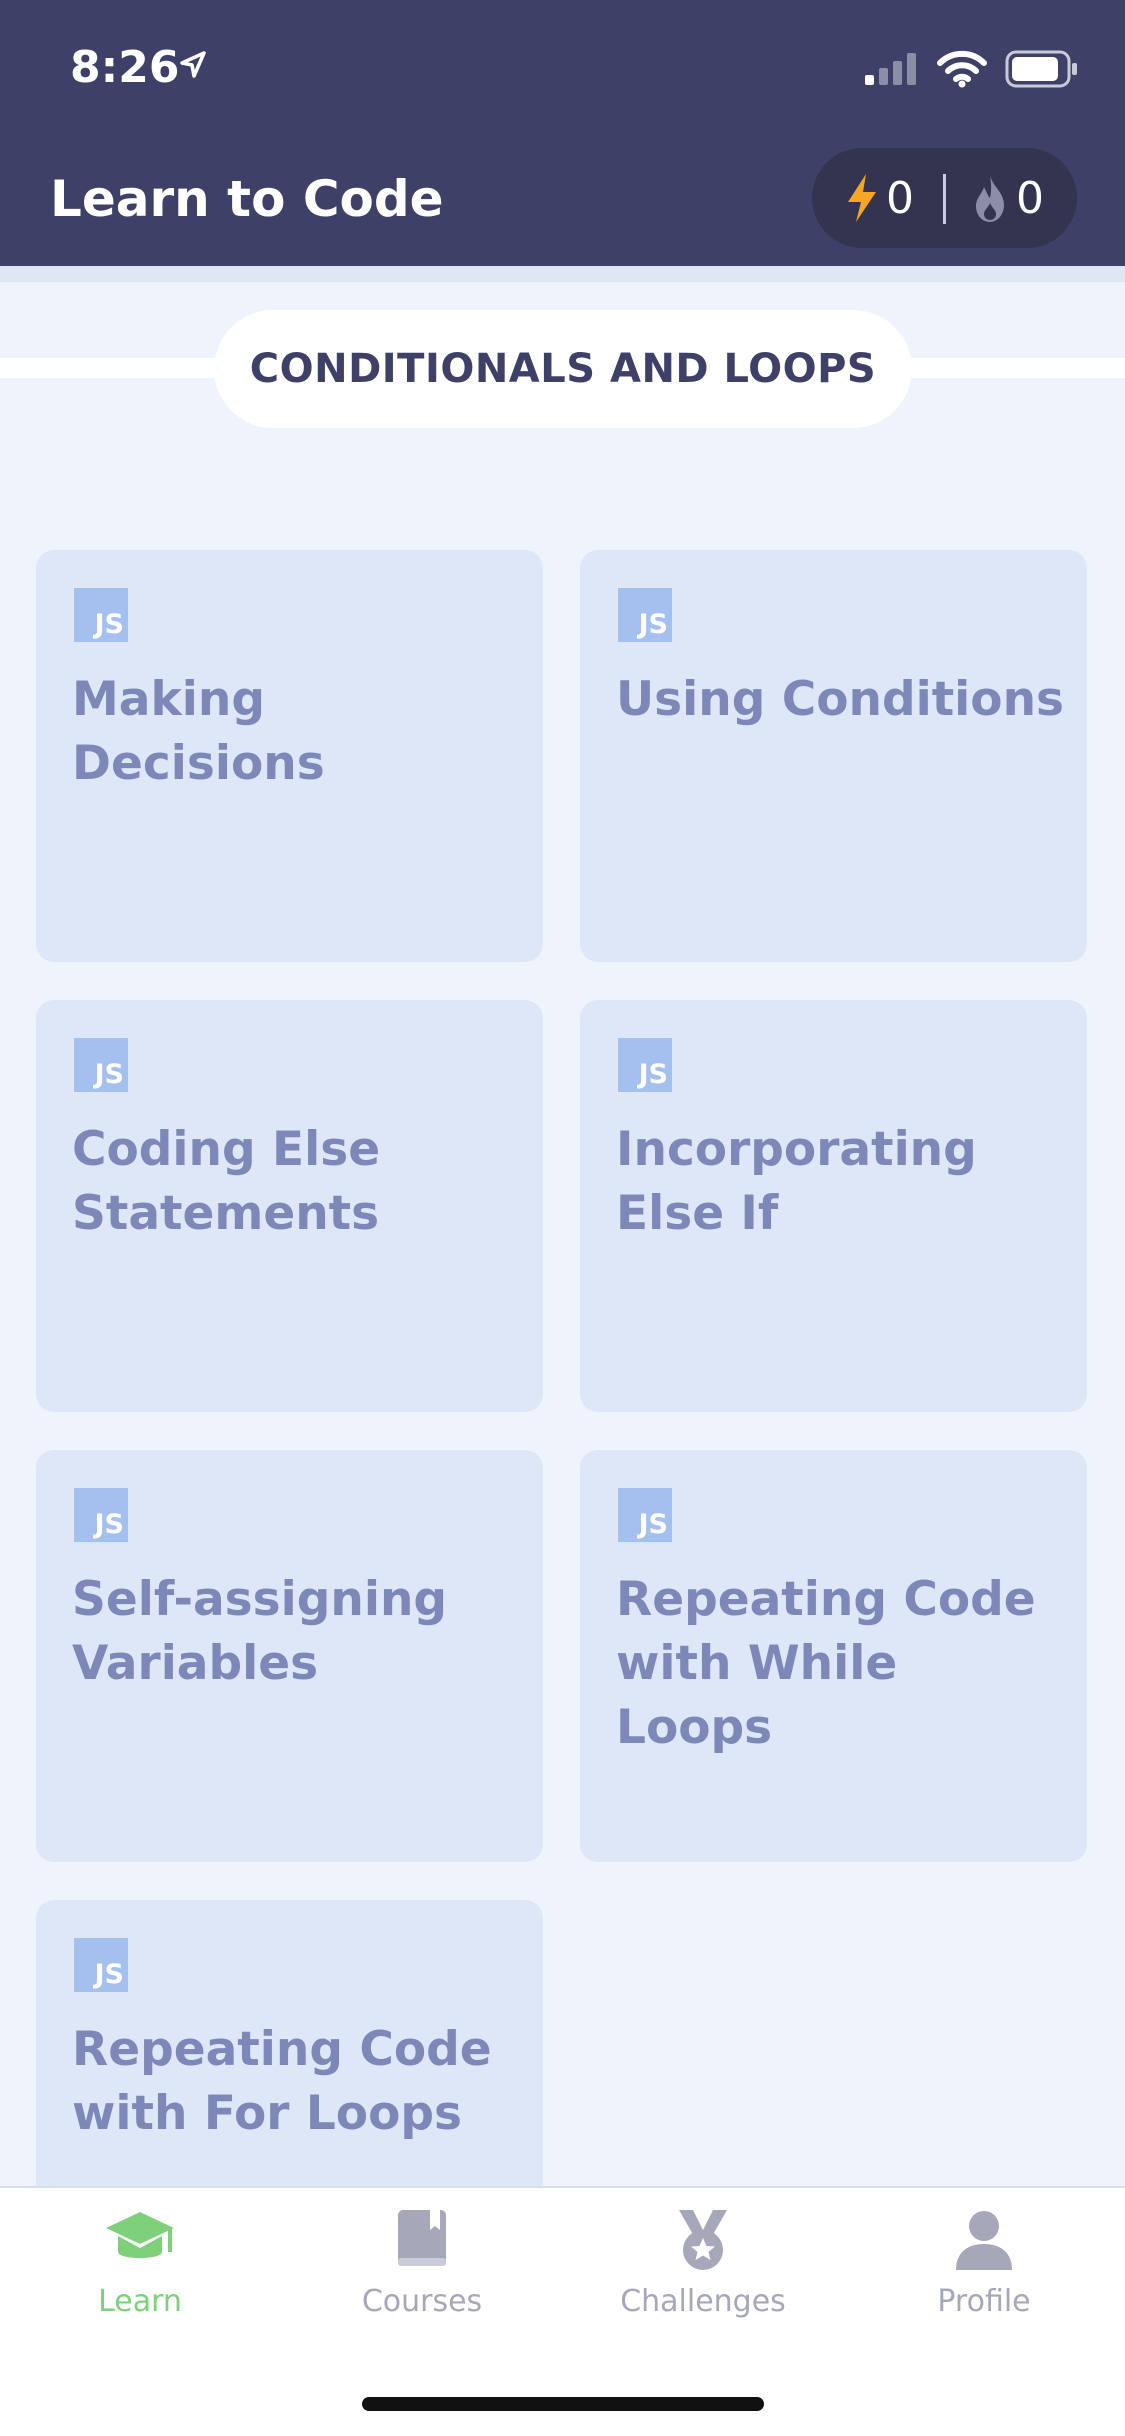 This screenshot has height=2436, width=1125. I want to click on tab-profile: Profile, so click(984, 2263).